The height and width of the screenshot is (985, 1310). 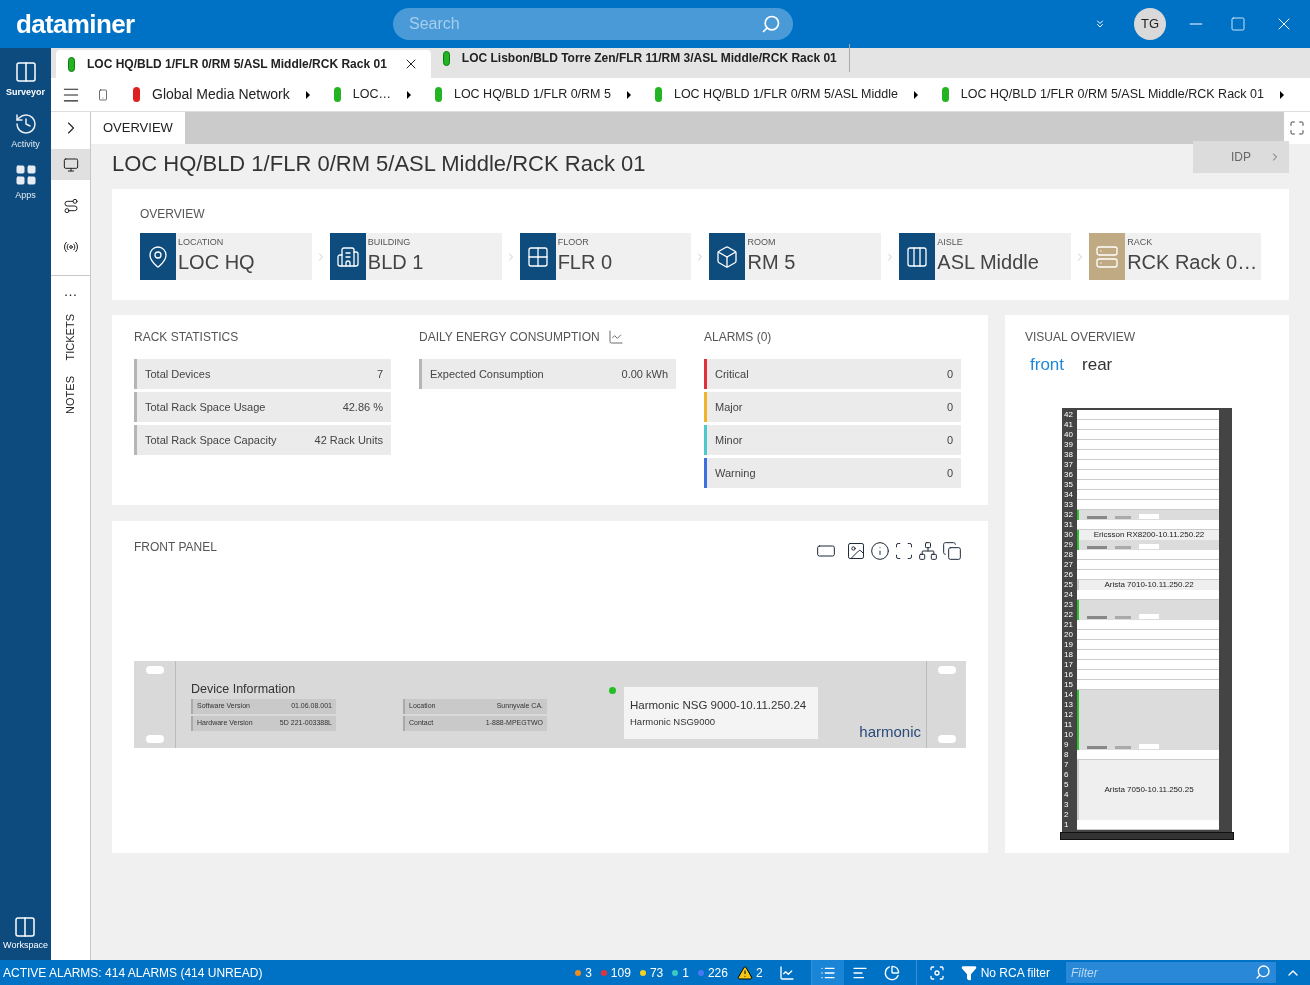 What do you see at coordinates (890, 731) in the screenshot?
I see `brand-logo: harmonic` at bounding box center [890, 731].